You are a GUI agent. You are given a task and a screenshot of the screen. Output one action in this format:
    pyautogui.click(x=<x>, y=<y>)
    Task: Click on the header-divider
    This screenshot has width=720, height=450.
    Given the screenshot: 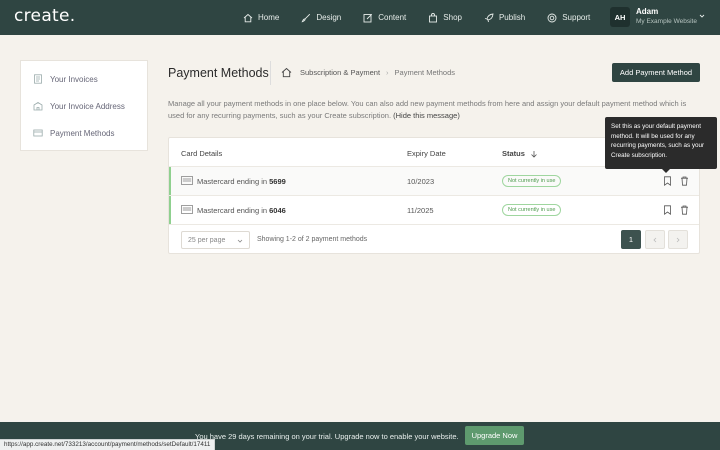 What is the action you would take?
    pyautogui.click(x=270, y=73)
    